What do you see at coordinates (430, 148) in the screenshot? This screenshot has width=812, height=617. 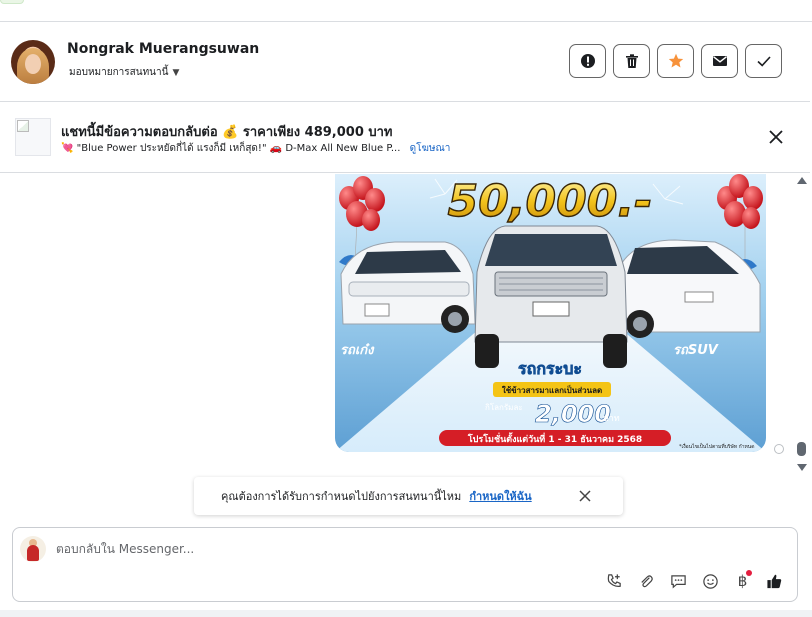 I see `view-ad-link: ดูโฆษณา` at bounding box center [430, 148].